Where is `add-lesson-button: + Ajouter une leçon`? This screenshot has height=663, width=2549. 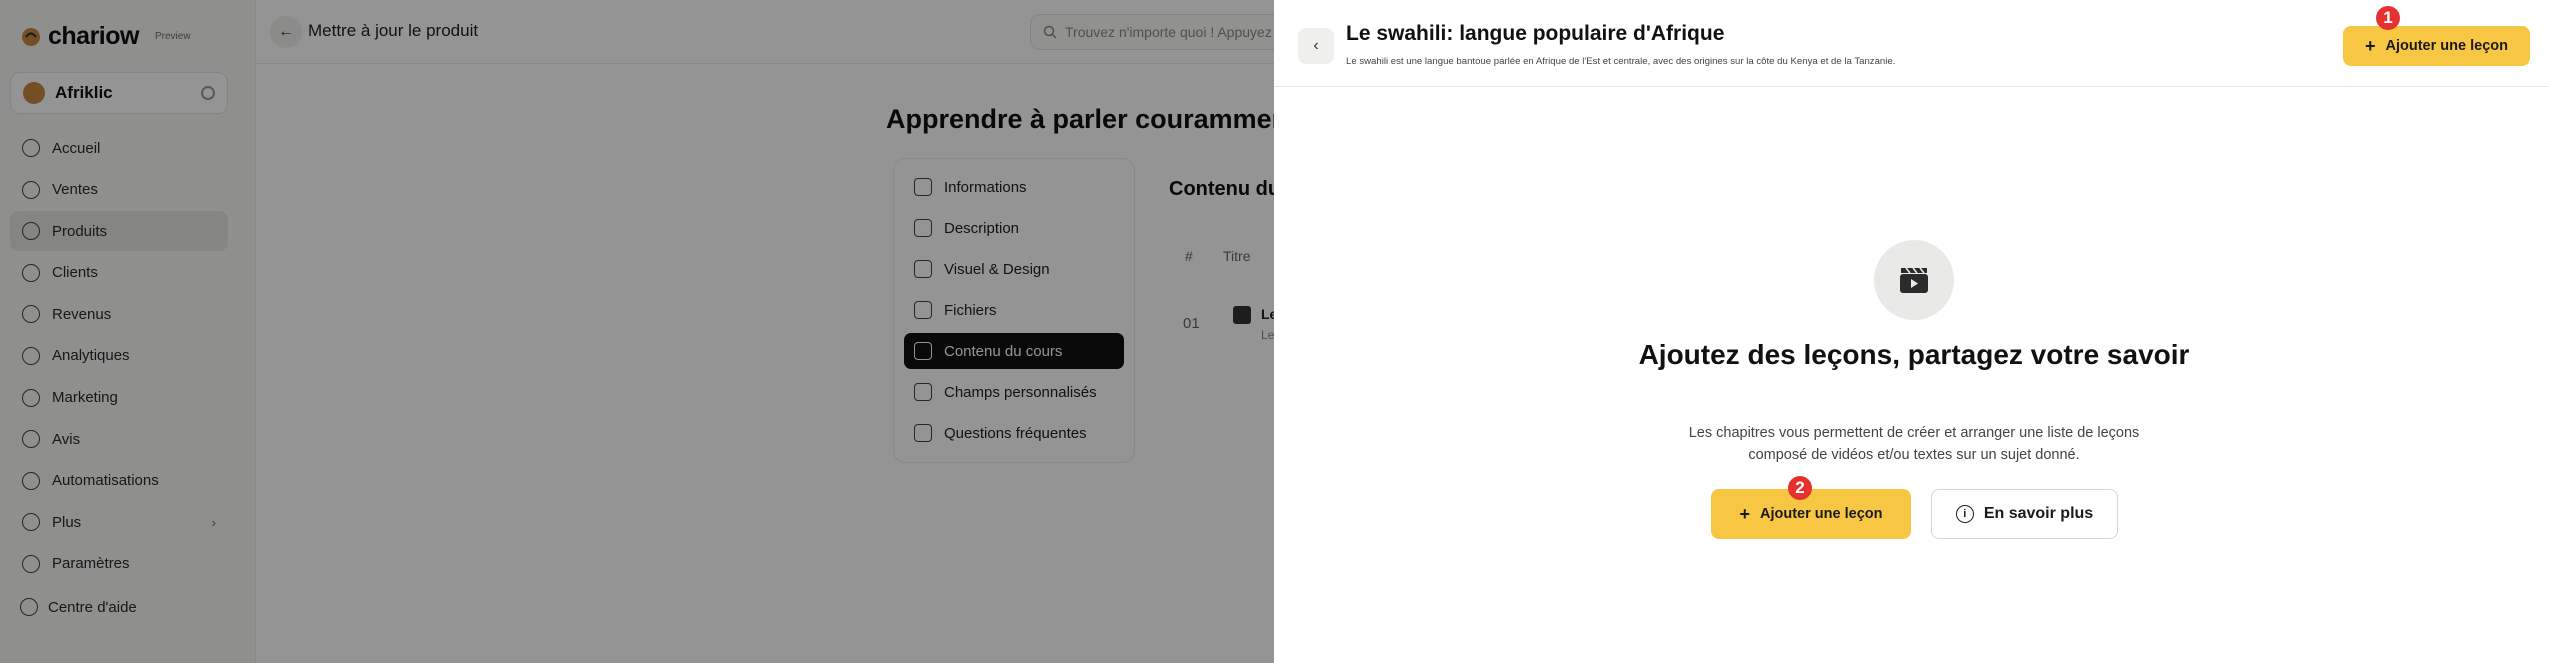 add-lesson-button: + Ajouter une leçon is located at coordinates (1811, 514).